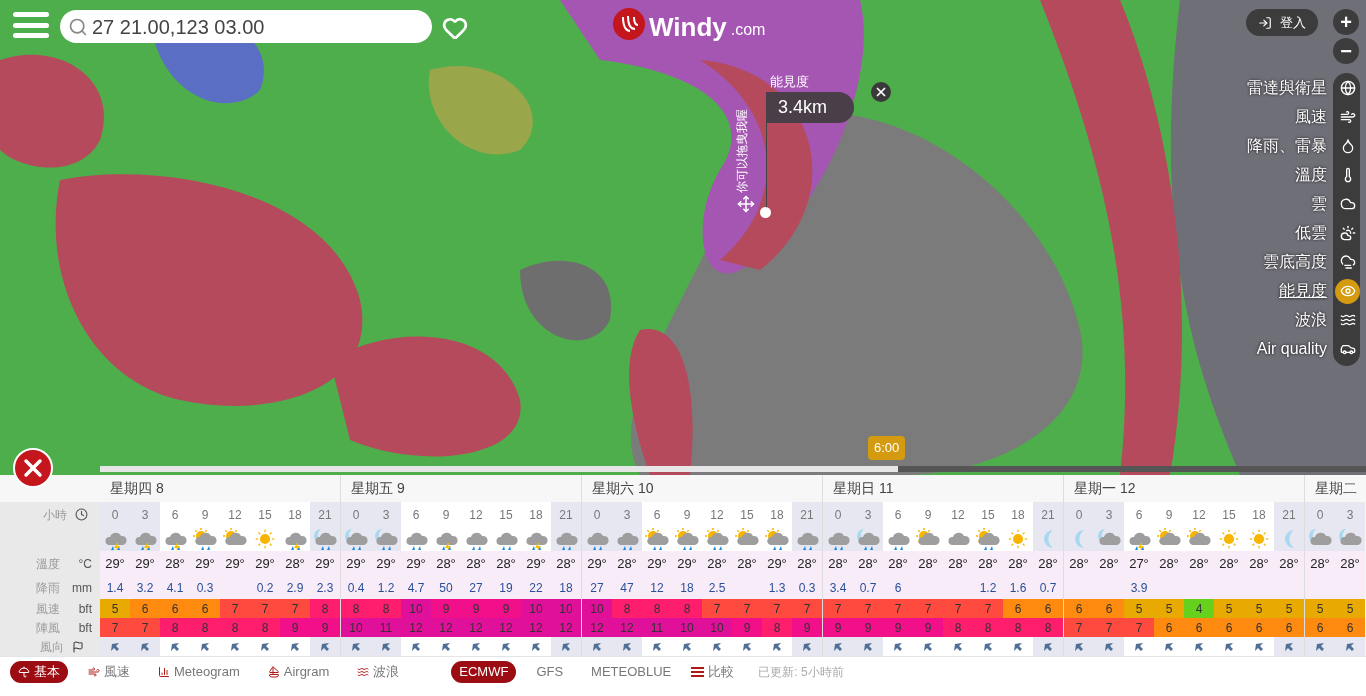 Image resolution: width=1366 pixels, height=696 pixels. I want to click on view-tab: Airgram, so click(298, 672).